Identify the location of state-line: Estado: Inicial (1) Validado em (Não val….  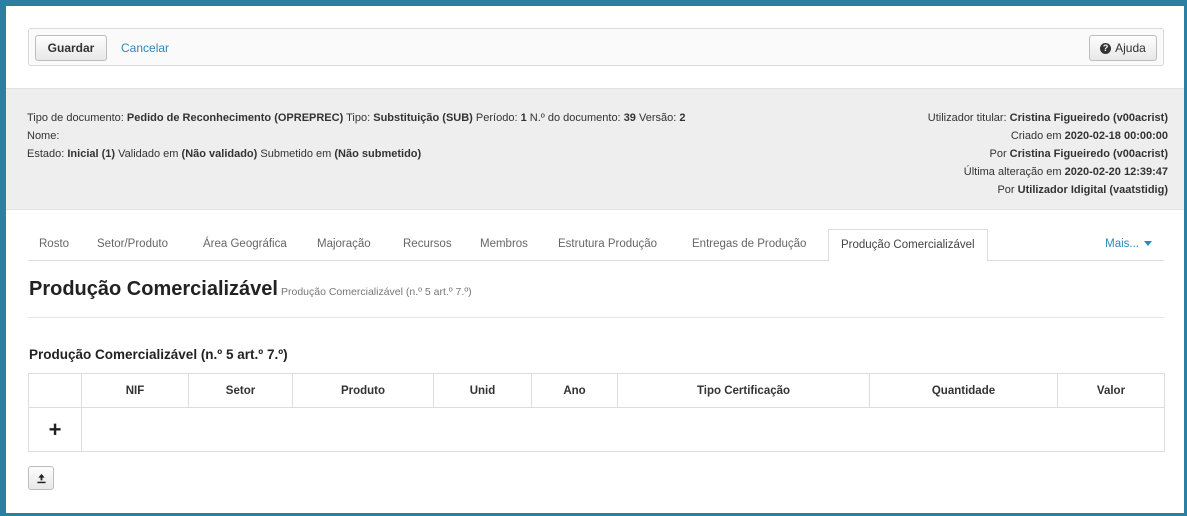
(224, 154).